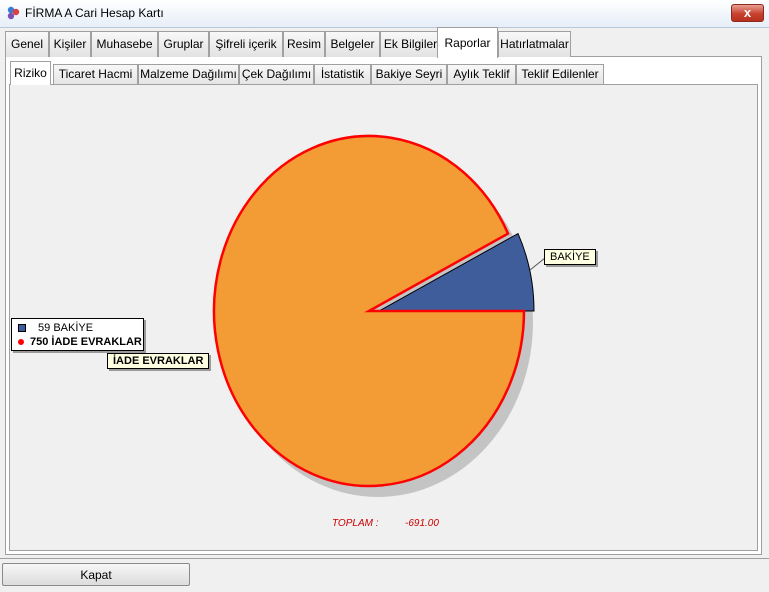 The image size is (769, 592). Describe the element at coordinates (73, 328) in the screenshot. I see `legend-label: BAKİYE` at that location.